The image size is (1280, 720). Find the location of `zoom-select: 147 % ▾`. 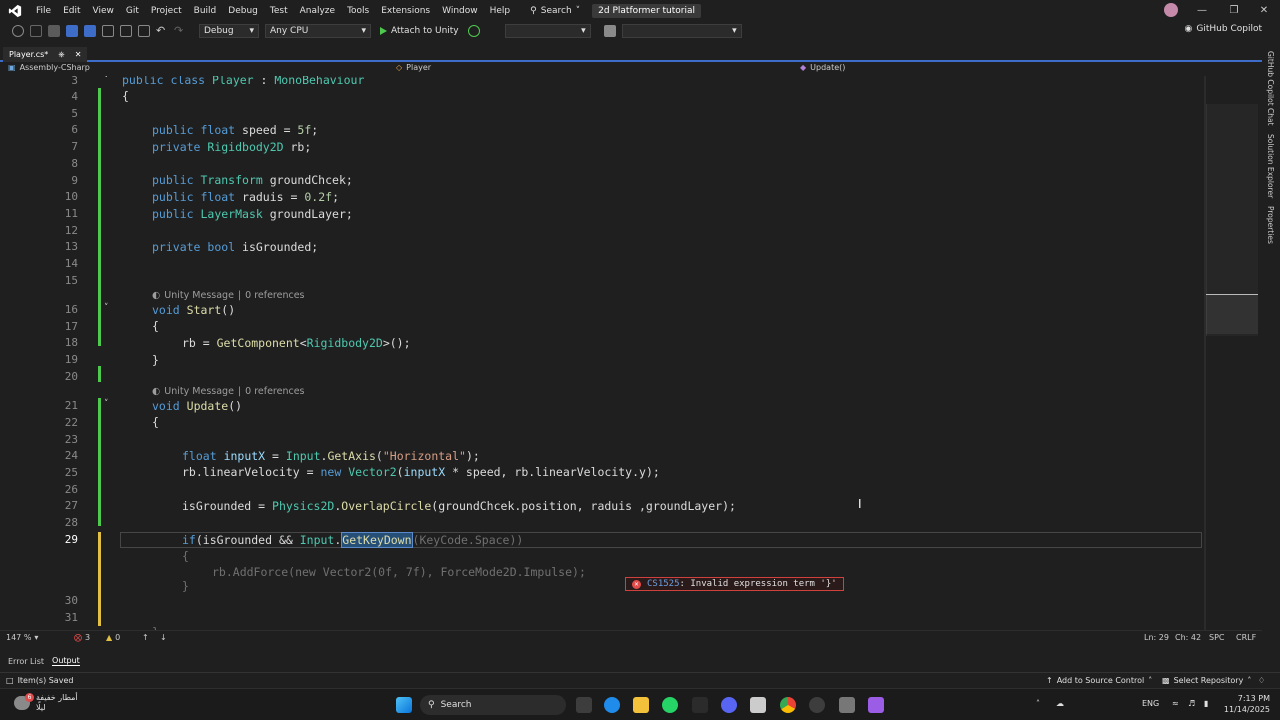

zoom-select: 147 % ▾ is located at coordinates (22, 637).